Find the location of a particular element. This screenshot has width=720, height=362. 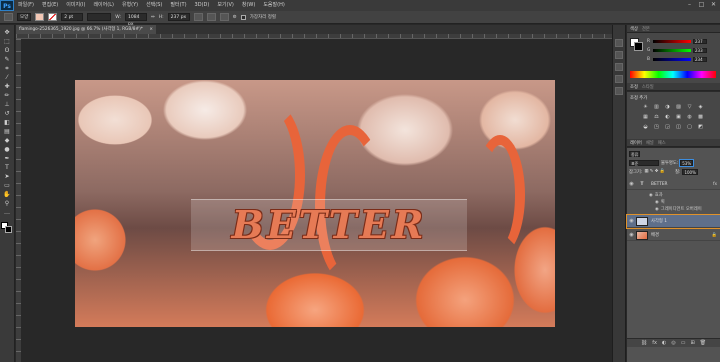

type-tool-icon: T is located at coordinates (7, 168).